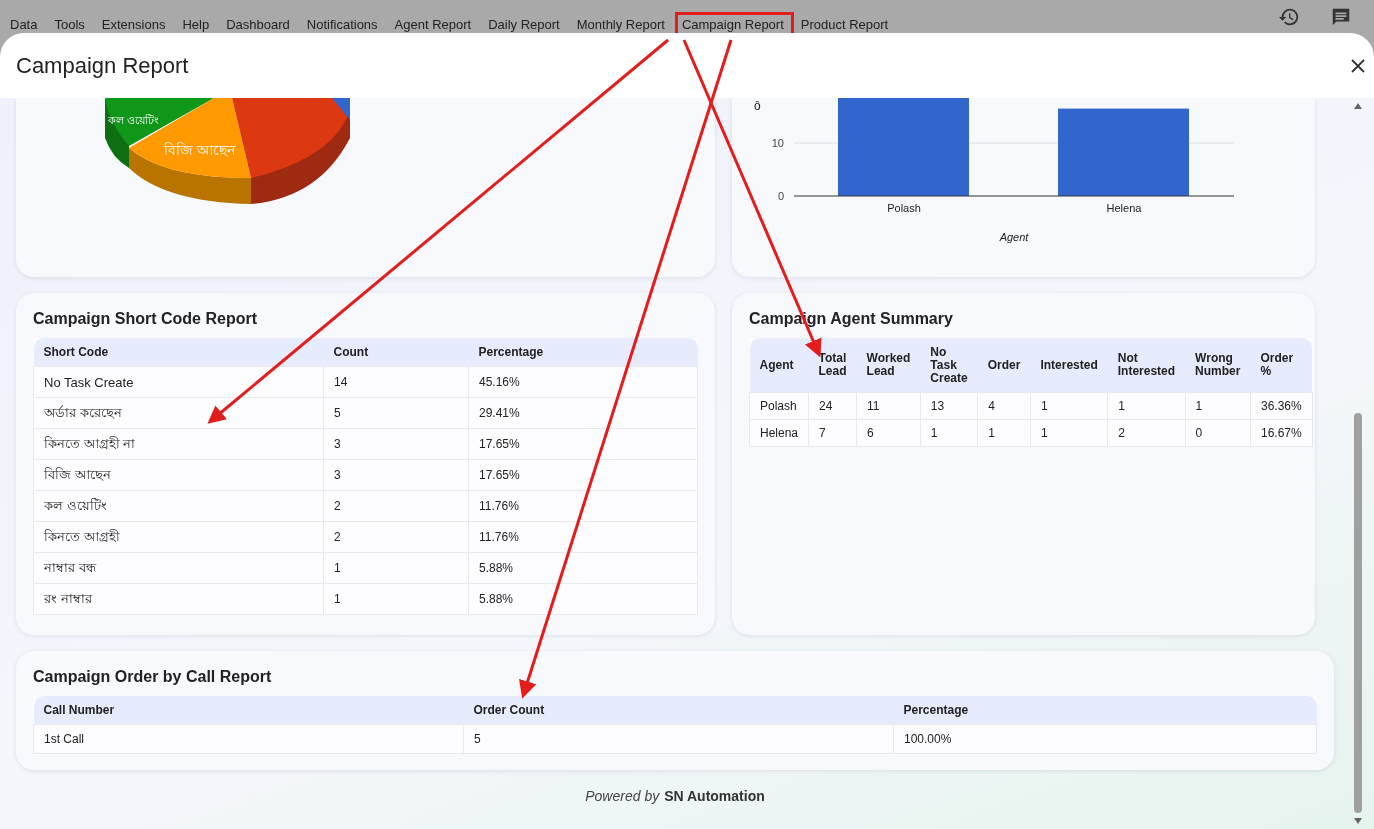  Describe the element at coordinates (949, 365) in the screenshot. I see `column-header: No Task Create` at that location.